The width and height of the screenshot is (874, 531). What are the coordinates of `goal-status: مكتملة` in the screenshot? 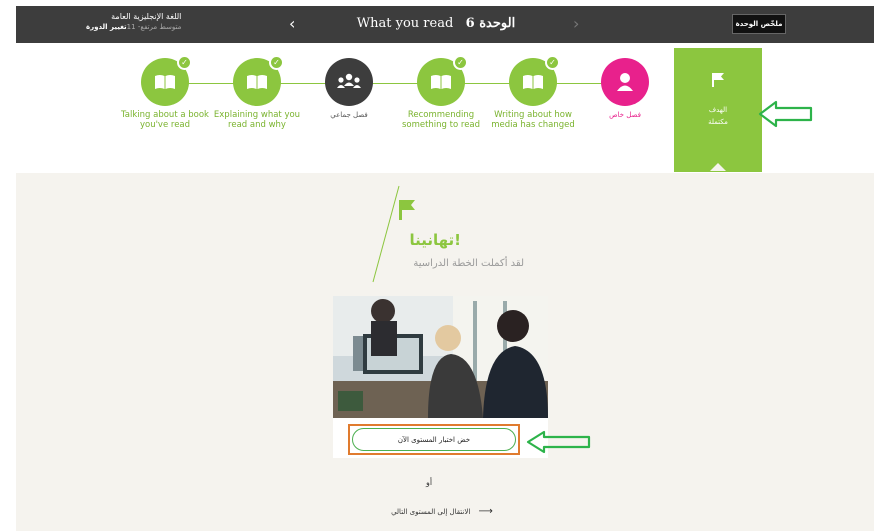 It's located at (718, 122).